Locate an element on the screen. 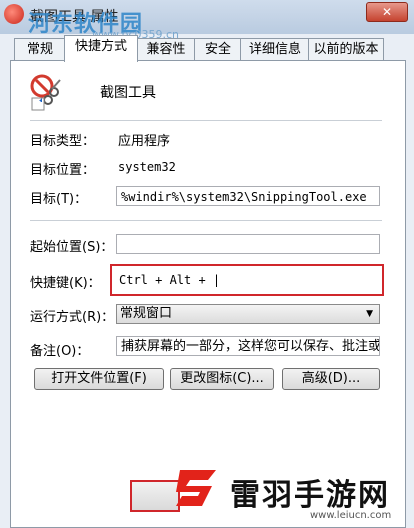 This screenshot has width=414, height=528. brand-url: www.leiucn.com is located at coordinates (351, 515).